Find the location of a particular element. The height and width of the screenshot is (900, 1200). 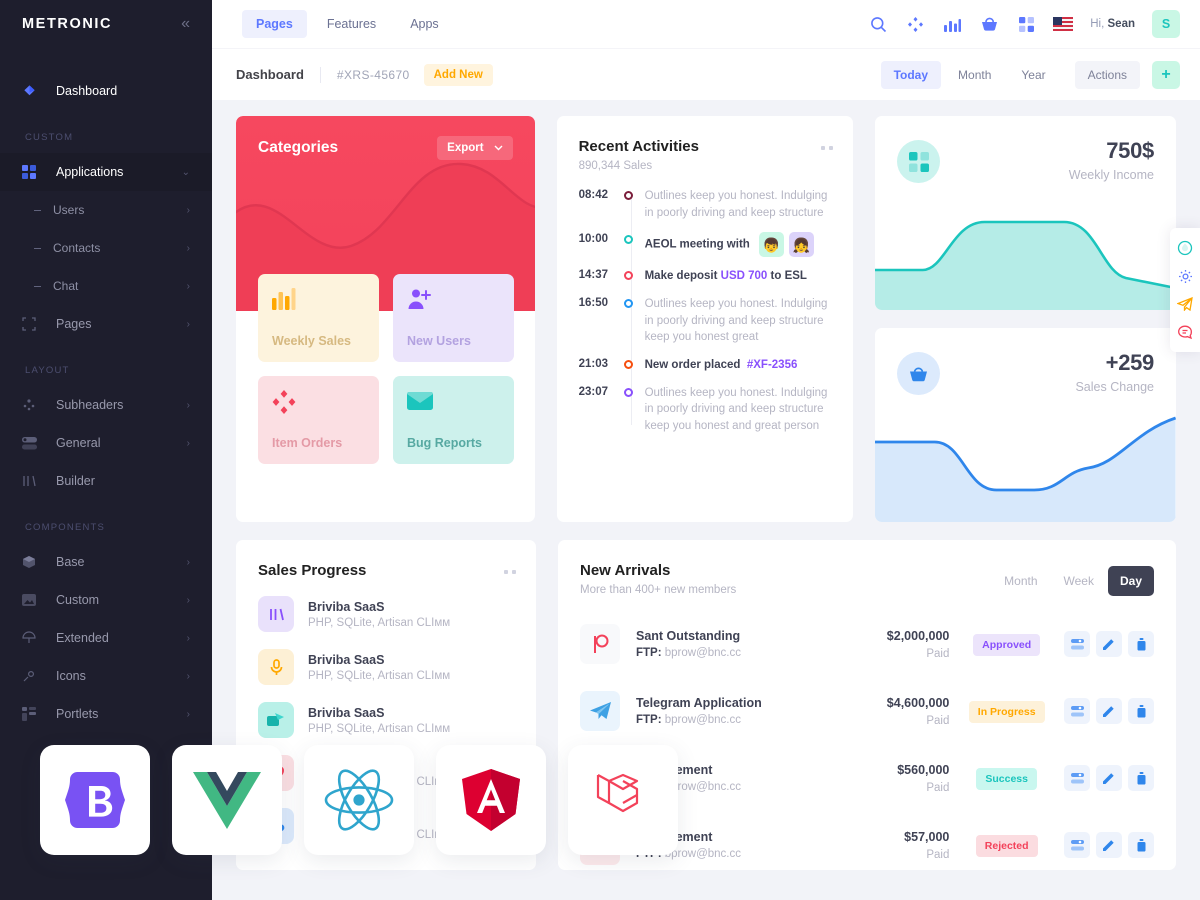

basket-icon is located at coordinates (989, 24).